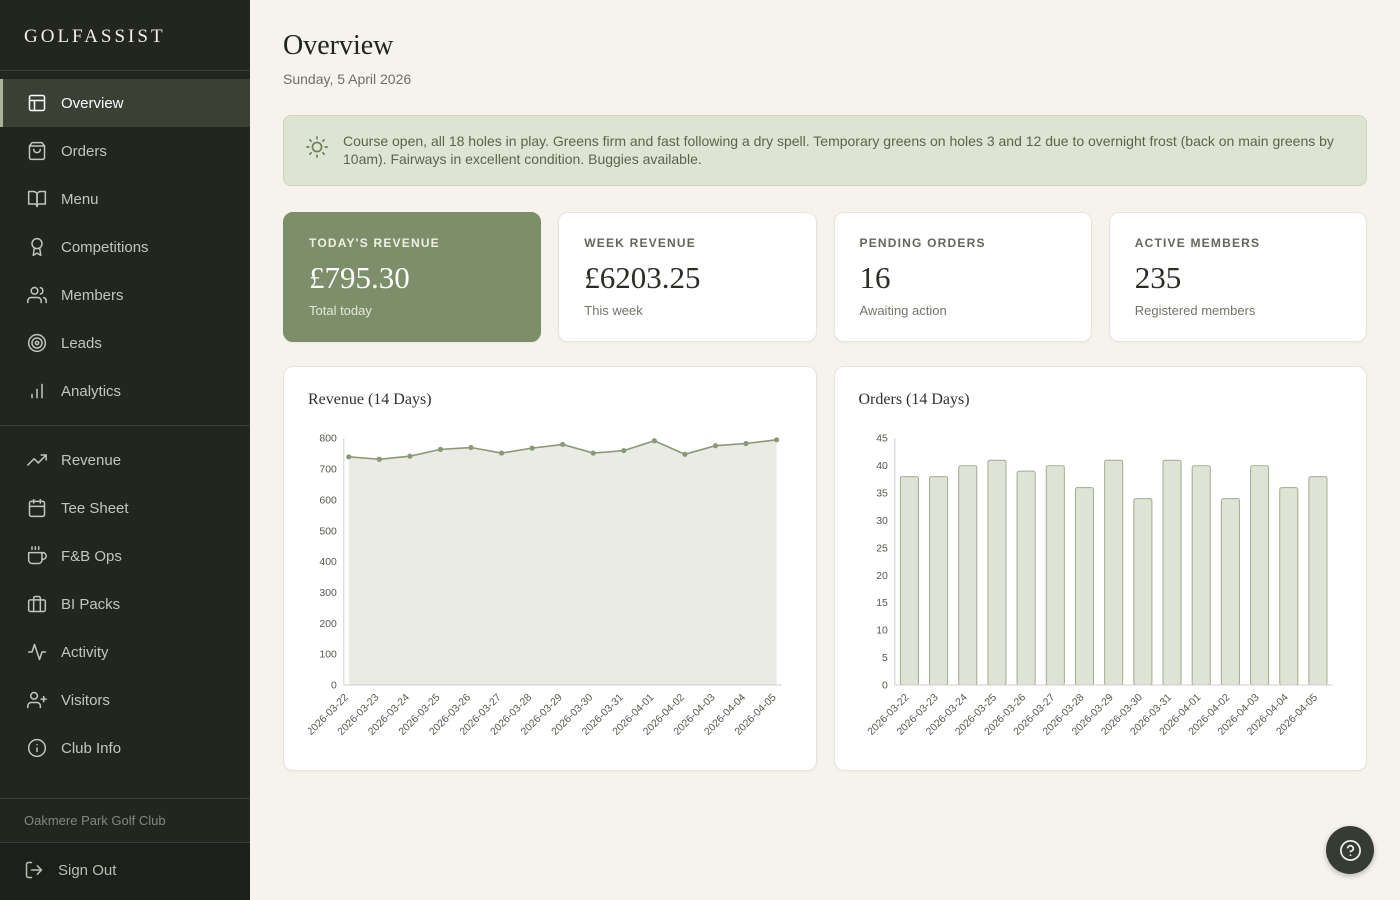 This screenshot has width=1400, height=900. Describe the element at coordinates (95, 508) in the screenshot. I see `sidebar-item-label: Tee Sheet` at that location.